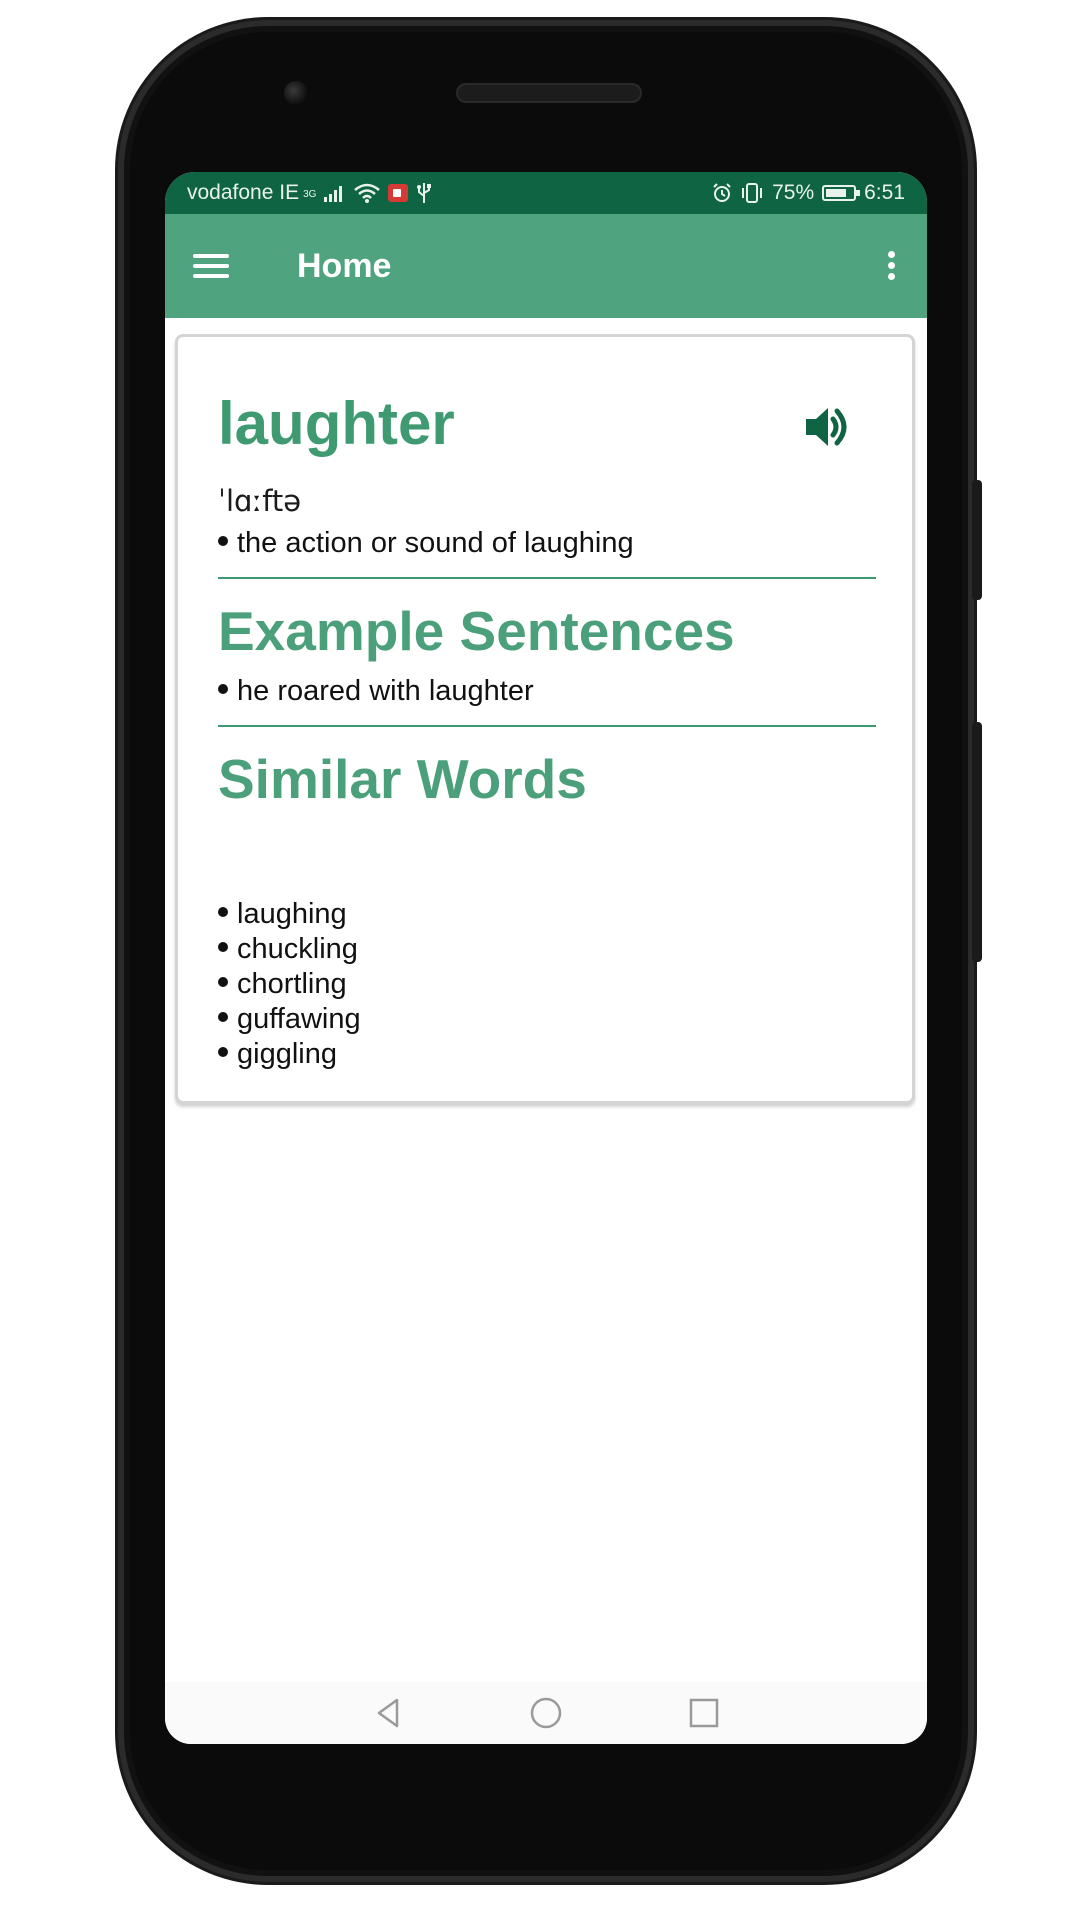  Describe the element at coordinates (336, 423) in the screenshot. I see `word-title: laughter` at that location.